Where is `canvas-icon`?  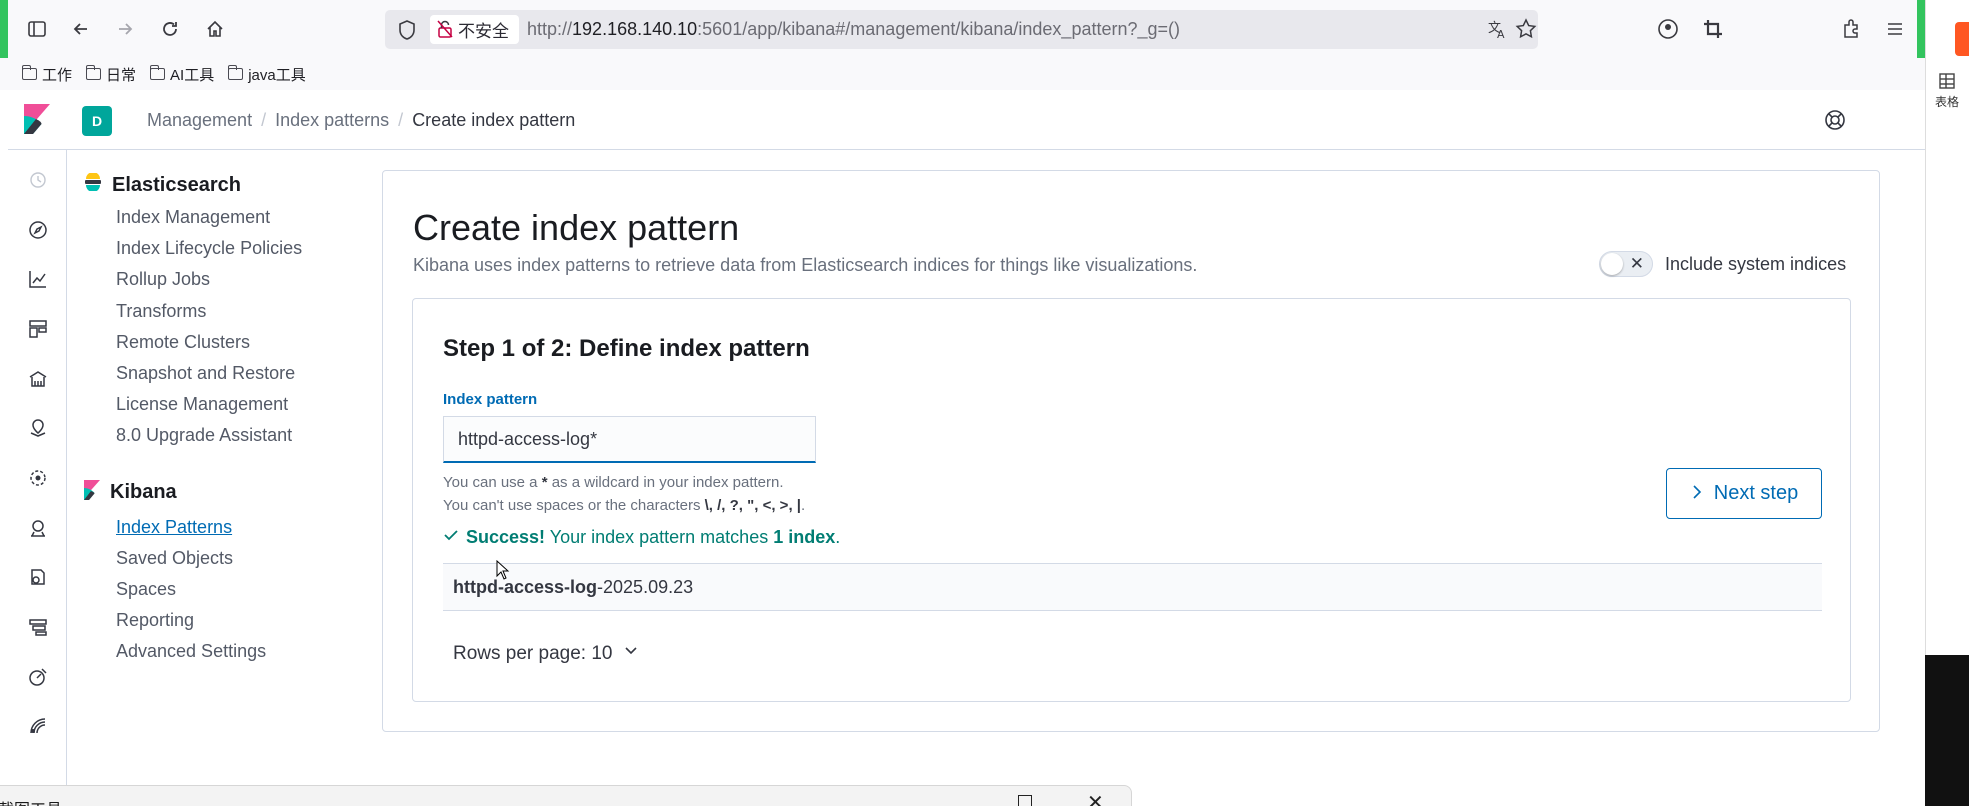 canvas-icon is located at coordinates (38, 379).